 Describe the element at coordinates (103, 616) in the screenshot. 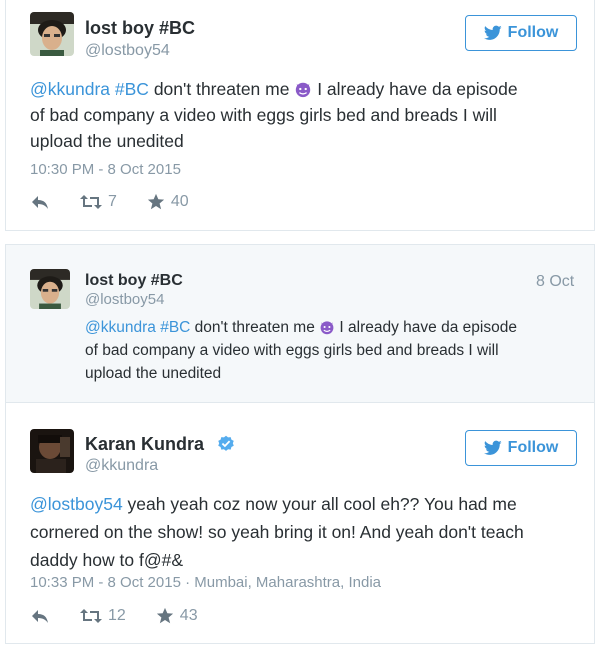

I see `retweet-button: 12` at that location.